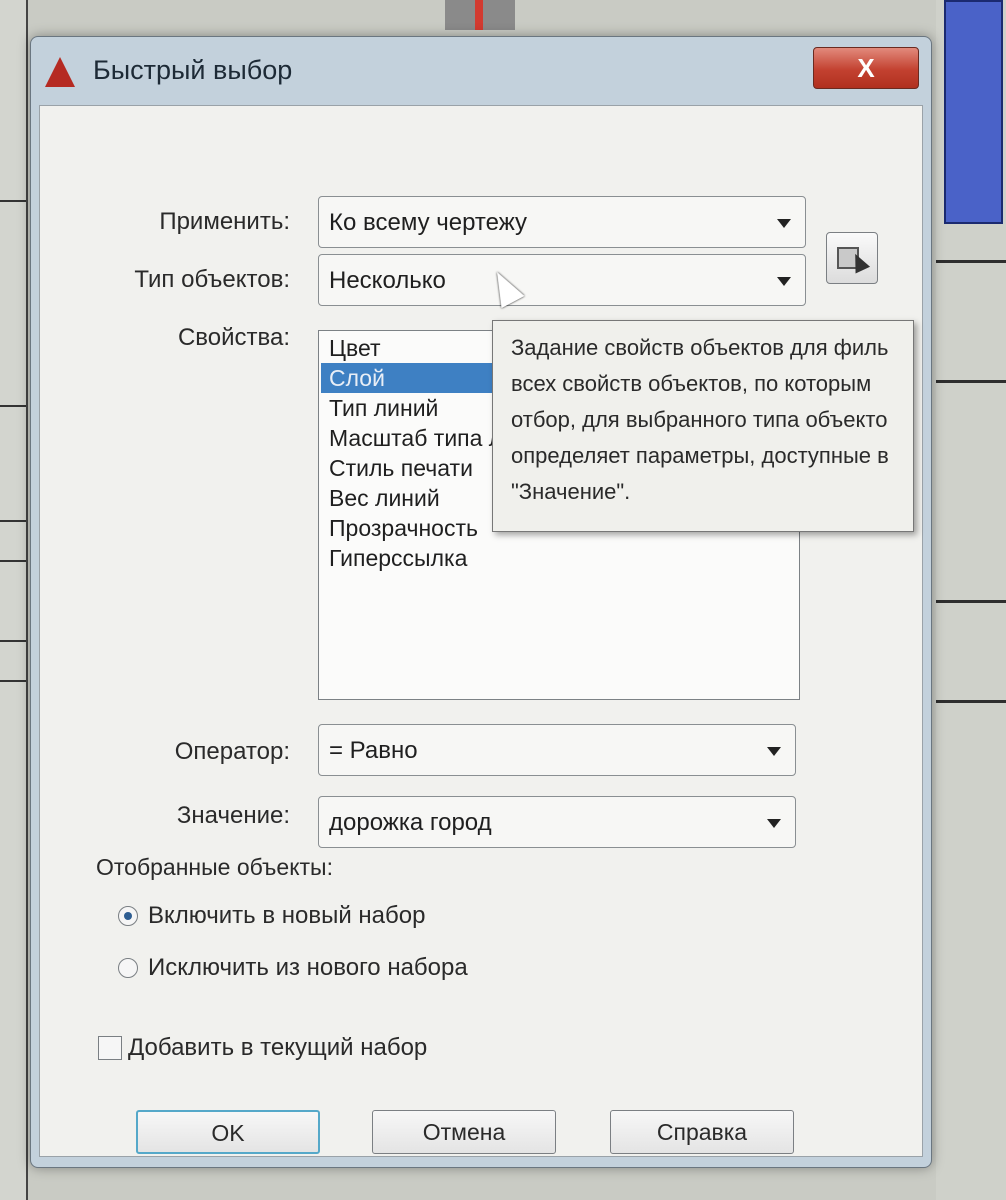 This screenshot has width=1006, height=1200. What do you see at coordinates (14, 600) in the screenshot?
I see `background-drawing-left` at bounding box center [14, 600].